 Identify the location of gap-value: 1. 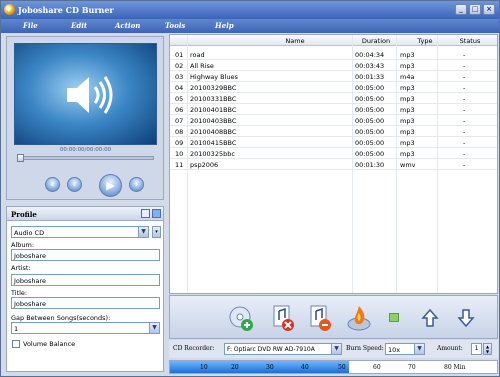
(16, 329).